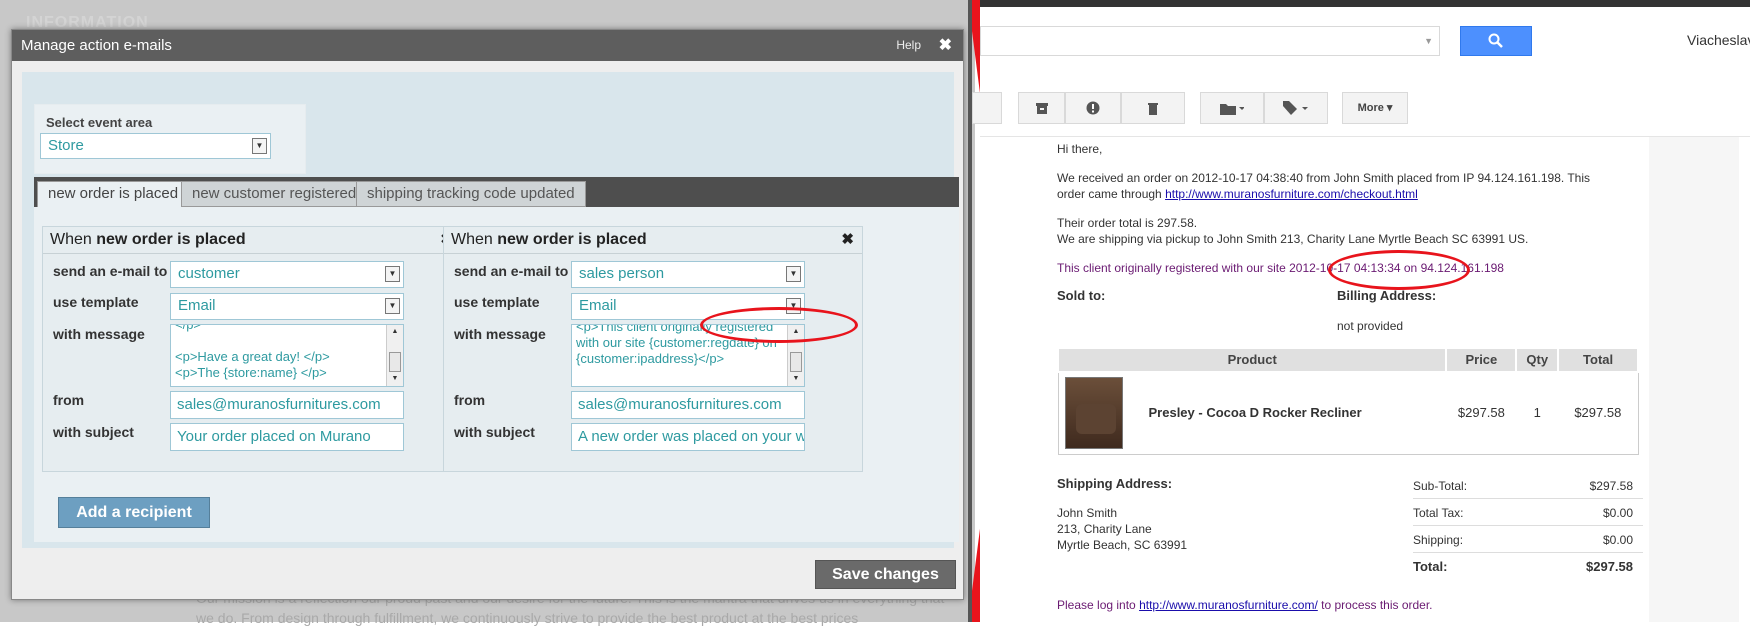 The image size is (1750, 628). What do you see at coordinates (1375, 108) in the screenshot?
I see `more-button: More ▾` at bounding box center [1375, 108].